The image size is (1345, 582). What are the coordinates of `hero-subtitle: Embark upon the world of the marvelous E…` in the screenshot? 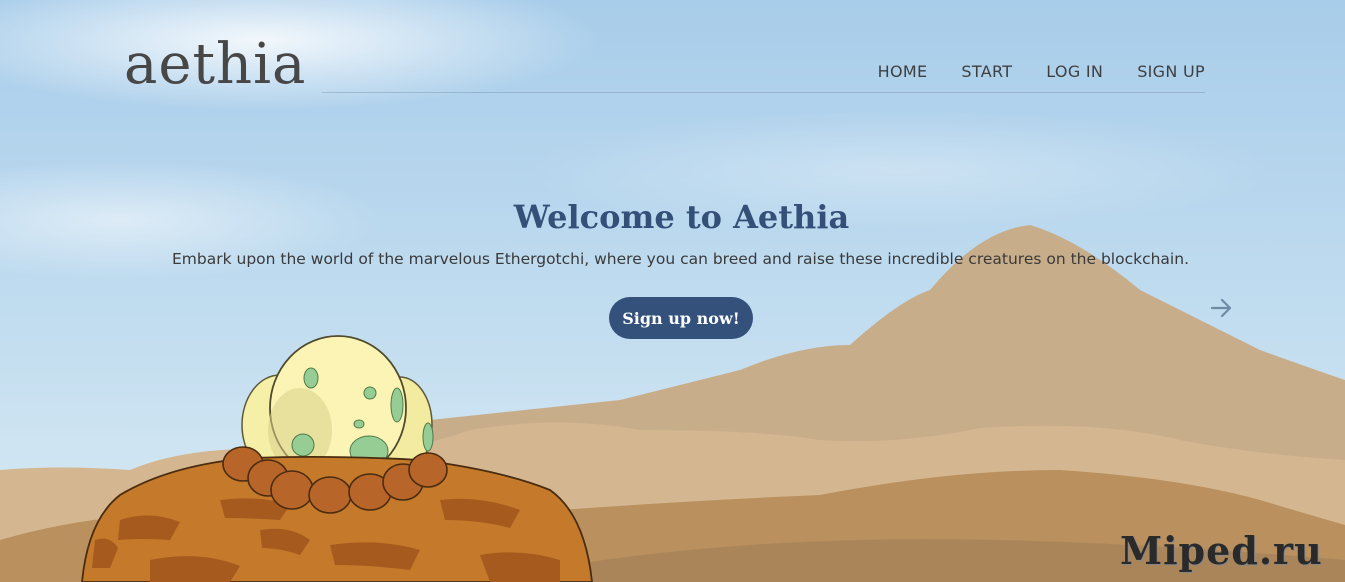 It's located at (680, 259).